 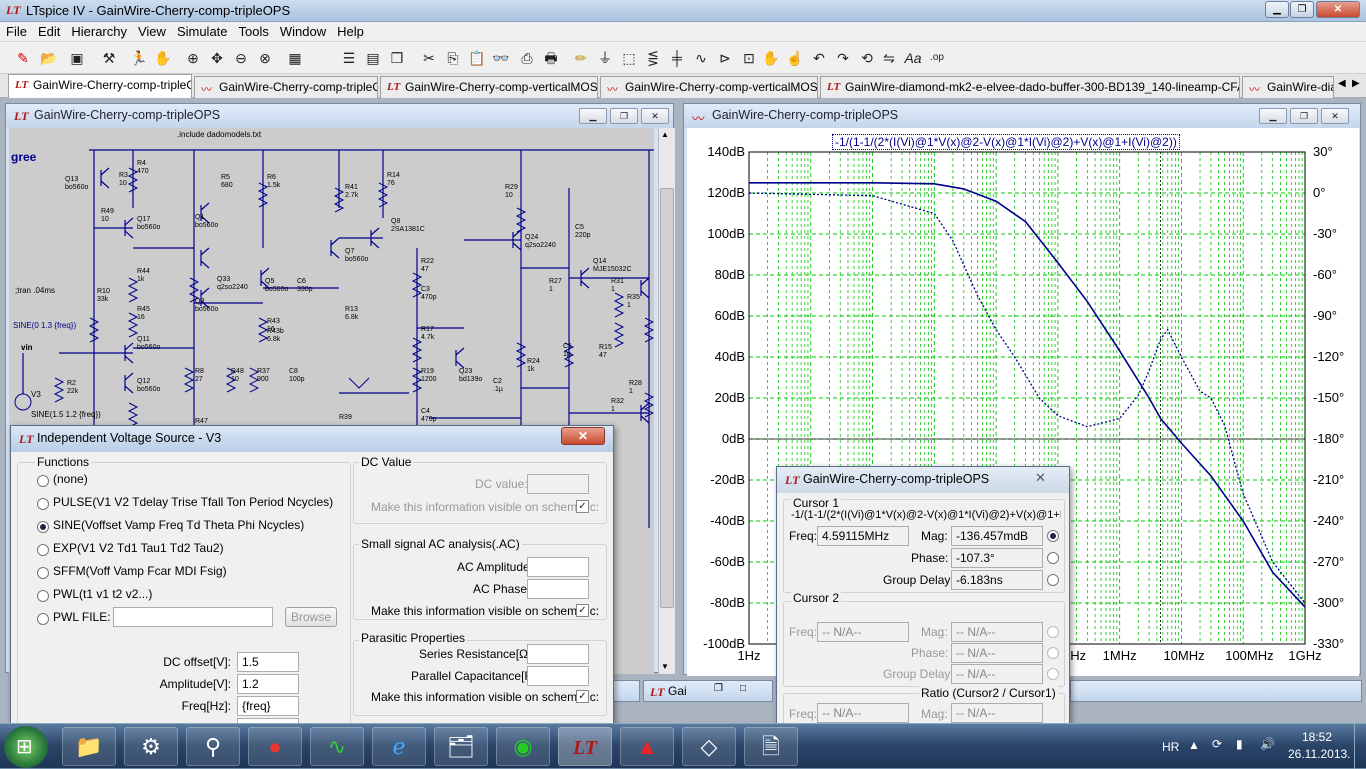 What do you see at coordinates (268, 662) in the screenshot?
I see `param-input: 1.5` at bounding box center [268, 662].